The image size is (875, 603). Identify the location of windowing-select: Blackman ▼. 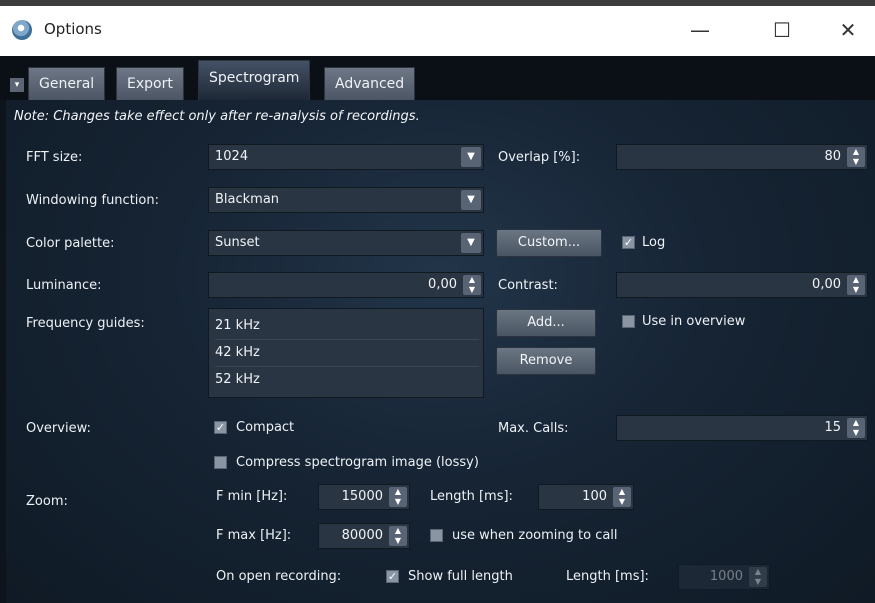
(346, 200).